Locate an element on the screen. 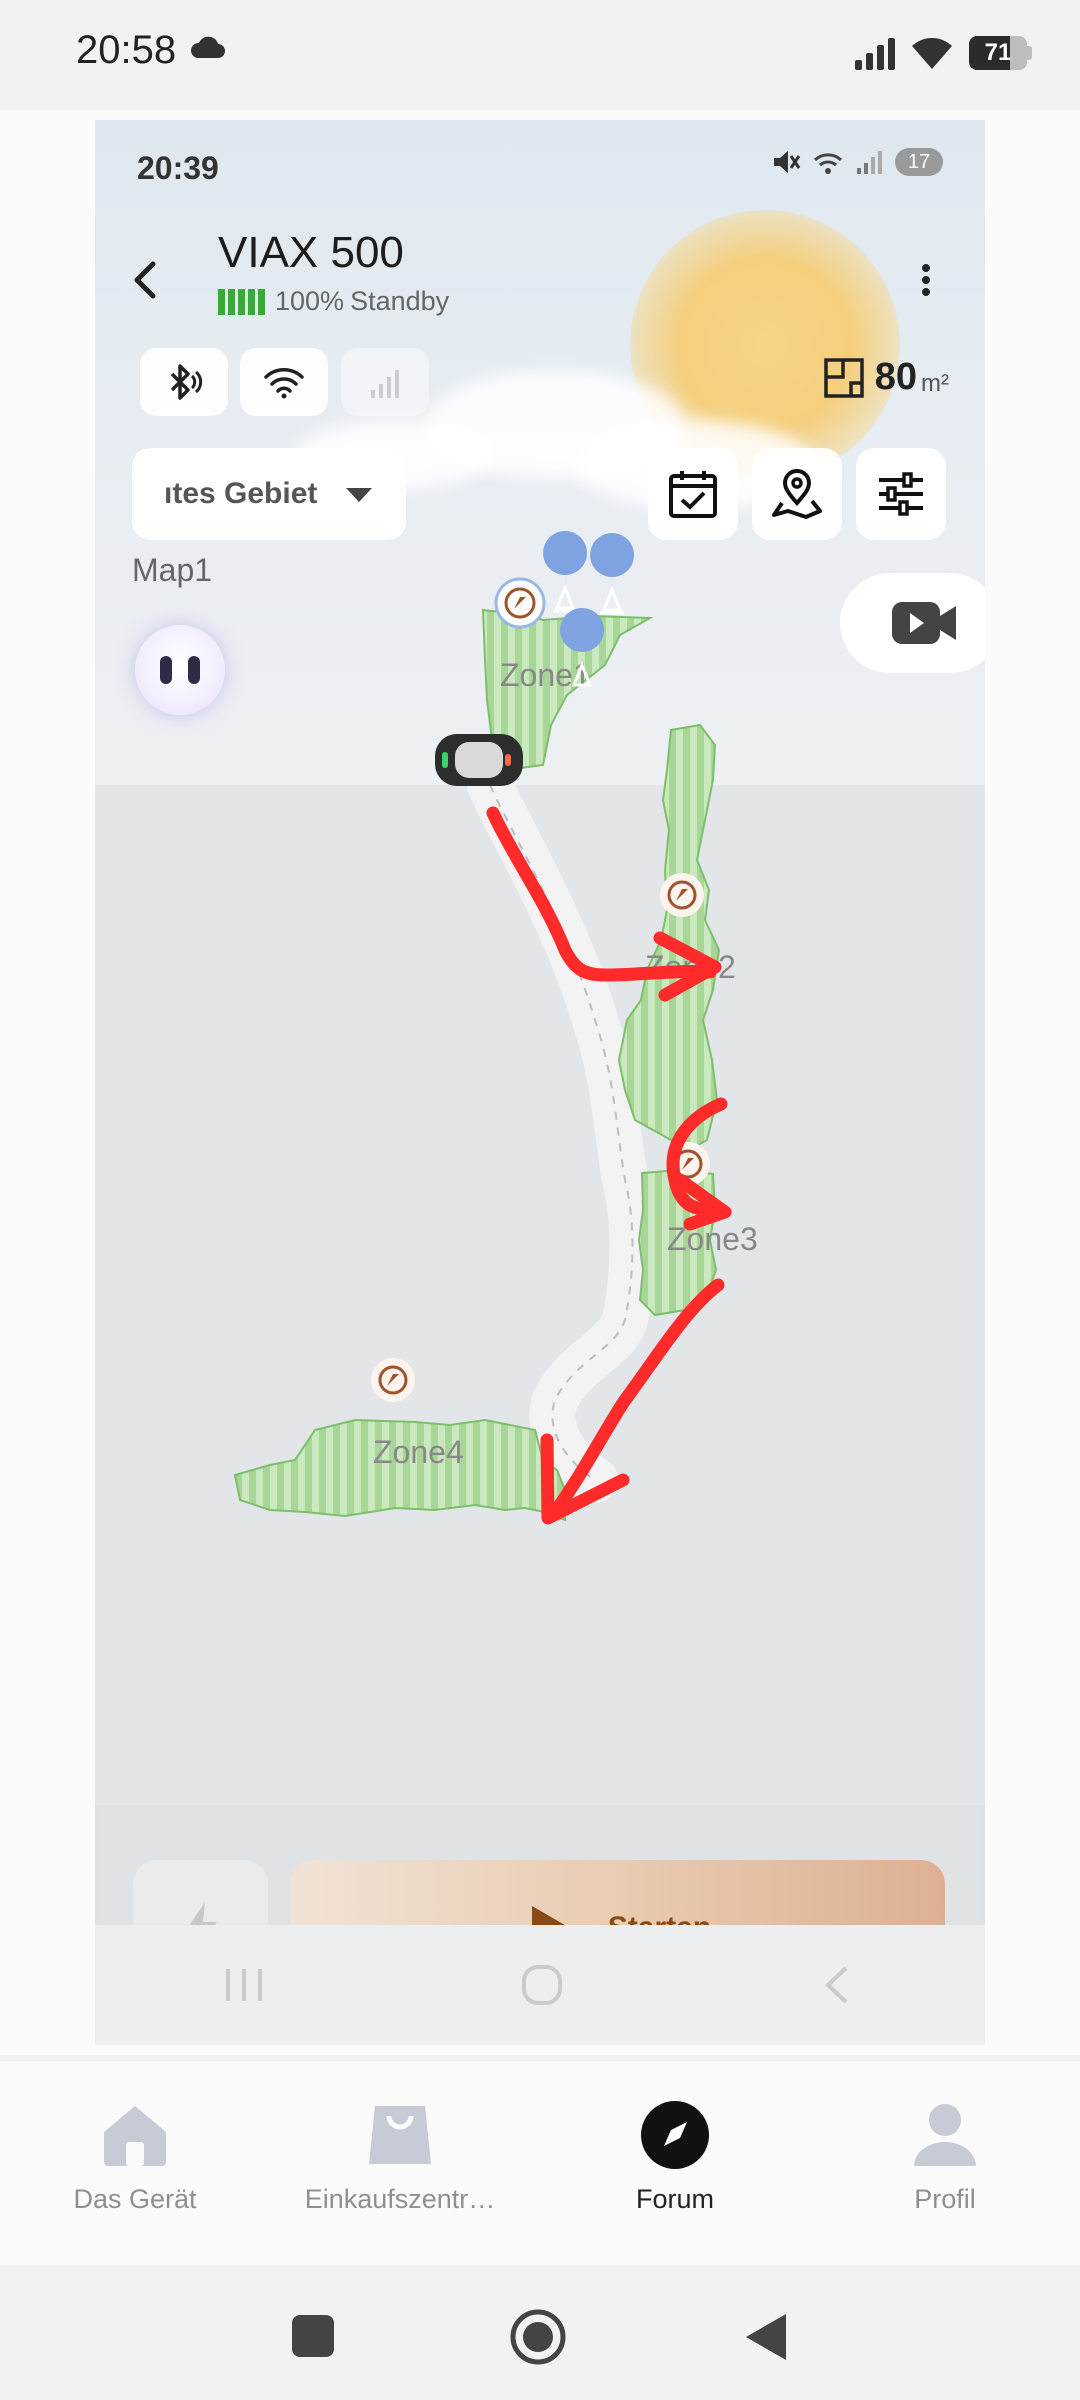 Image resolution: width=1080 pixels, height=2400 pixels. zone-4-start-marker is located at coordinates (393, 1380).